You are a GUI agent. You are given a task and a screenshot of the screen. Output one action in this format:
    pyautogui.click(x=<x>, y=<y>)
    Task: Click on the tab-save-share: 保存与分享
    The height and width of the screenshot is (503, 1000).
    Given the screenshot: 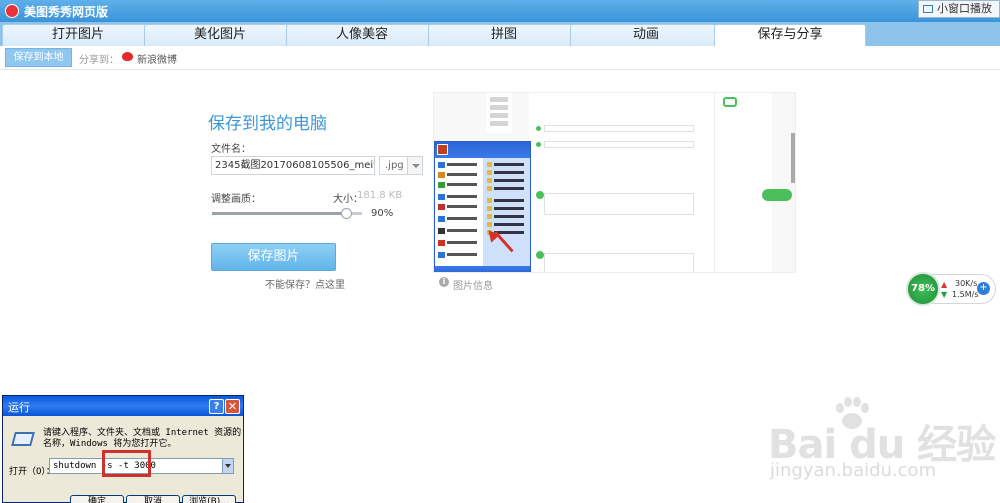 What is the action you would take?
    pyautogui.click(x=790, y=35)
    